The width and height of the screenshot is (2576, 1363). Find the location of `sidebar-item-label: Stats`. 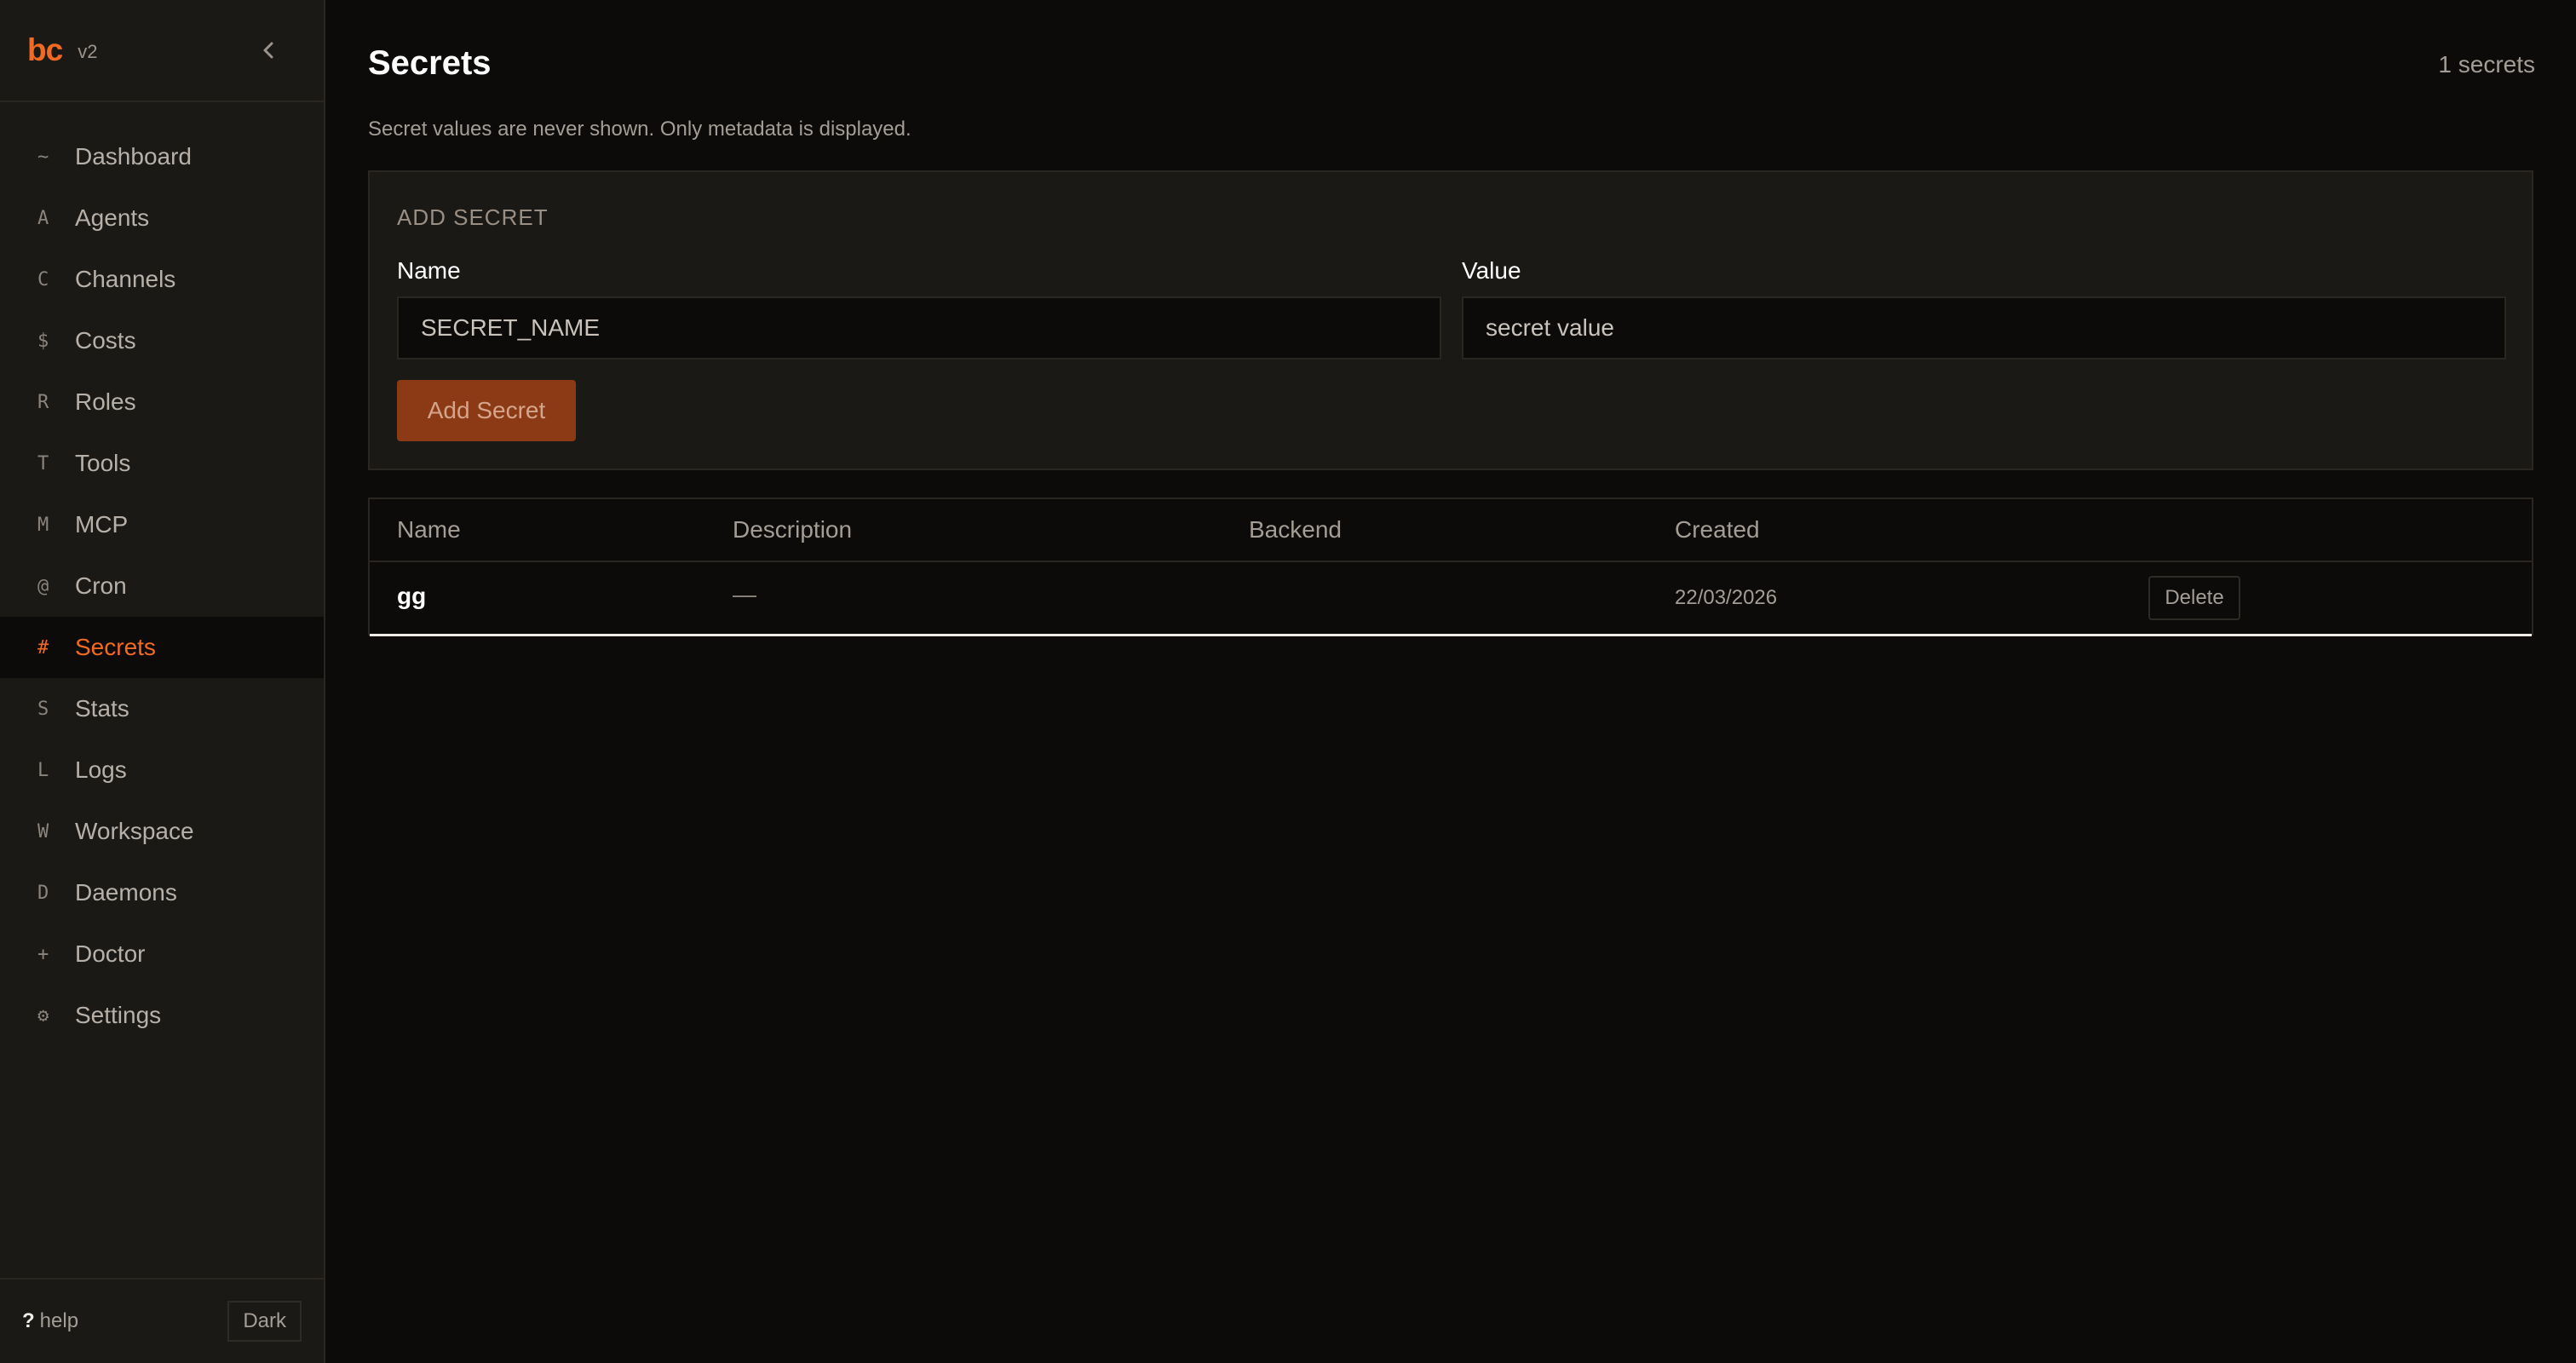

sidebar-item-label: Stats is located at coordinates (102, 708).